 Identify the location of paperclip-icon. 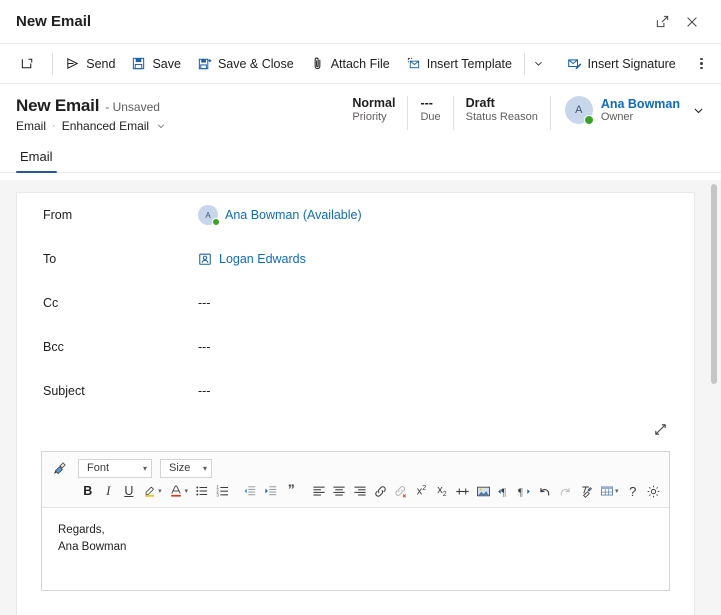
(317, 63).